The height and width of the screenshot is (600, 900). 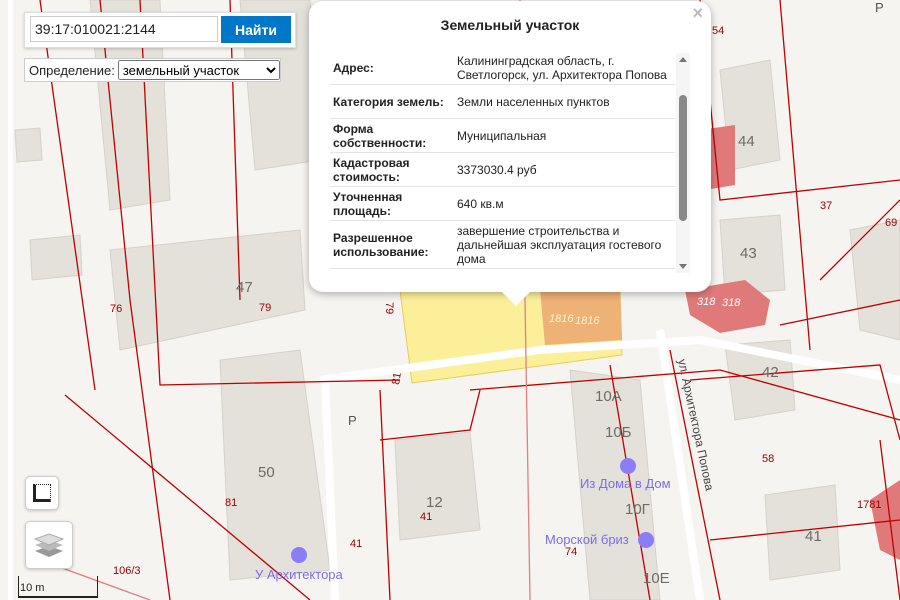 I want to click on layers-button, so click(x=49, y=545).